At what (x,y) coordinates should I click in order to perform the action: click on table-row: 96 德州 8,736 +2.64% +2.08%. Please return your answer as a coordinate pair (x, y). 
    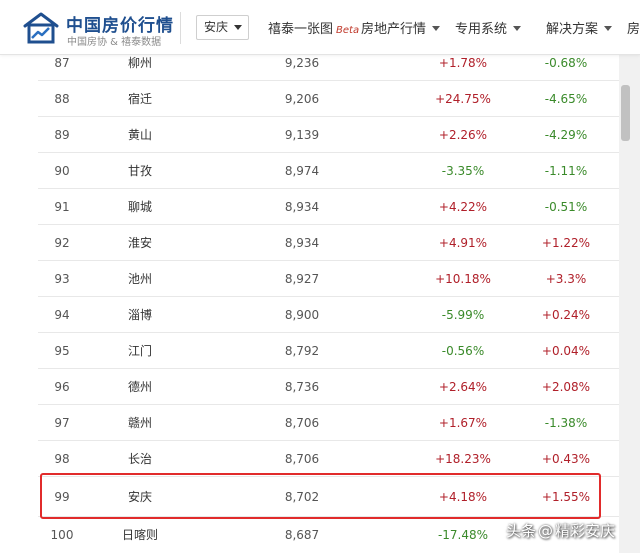
    Looking at the image, I should click on (328, 387).